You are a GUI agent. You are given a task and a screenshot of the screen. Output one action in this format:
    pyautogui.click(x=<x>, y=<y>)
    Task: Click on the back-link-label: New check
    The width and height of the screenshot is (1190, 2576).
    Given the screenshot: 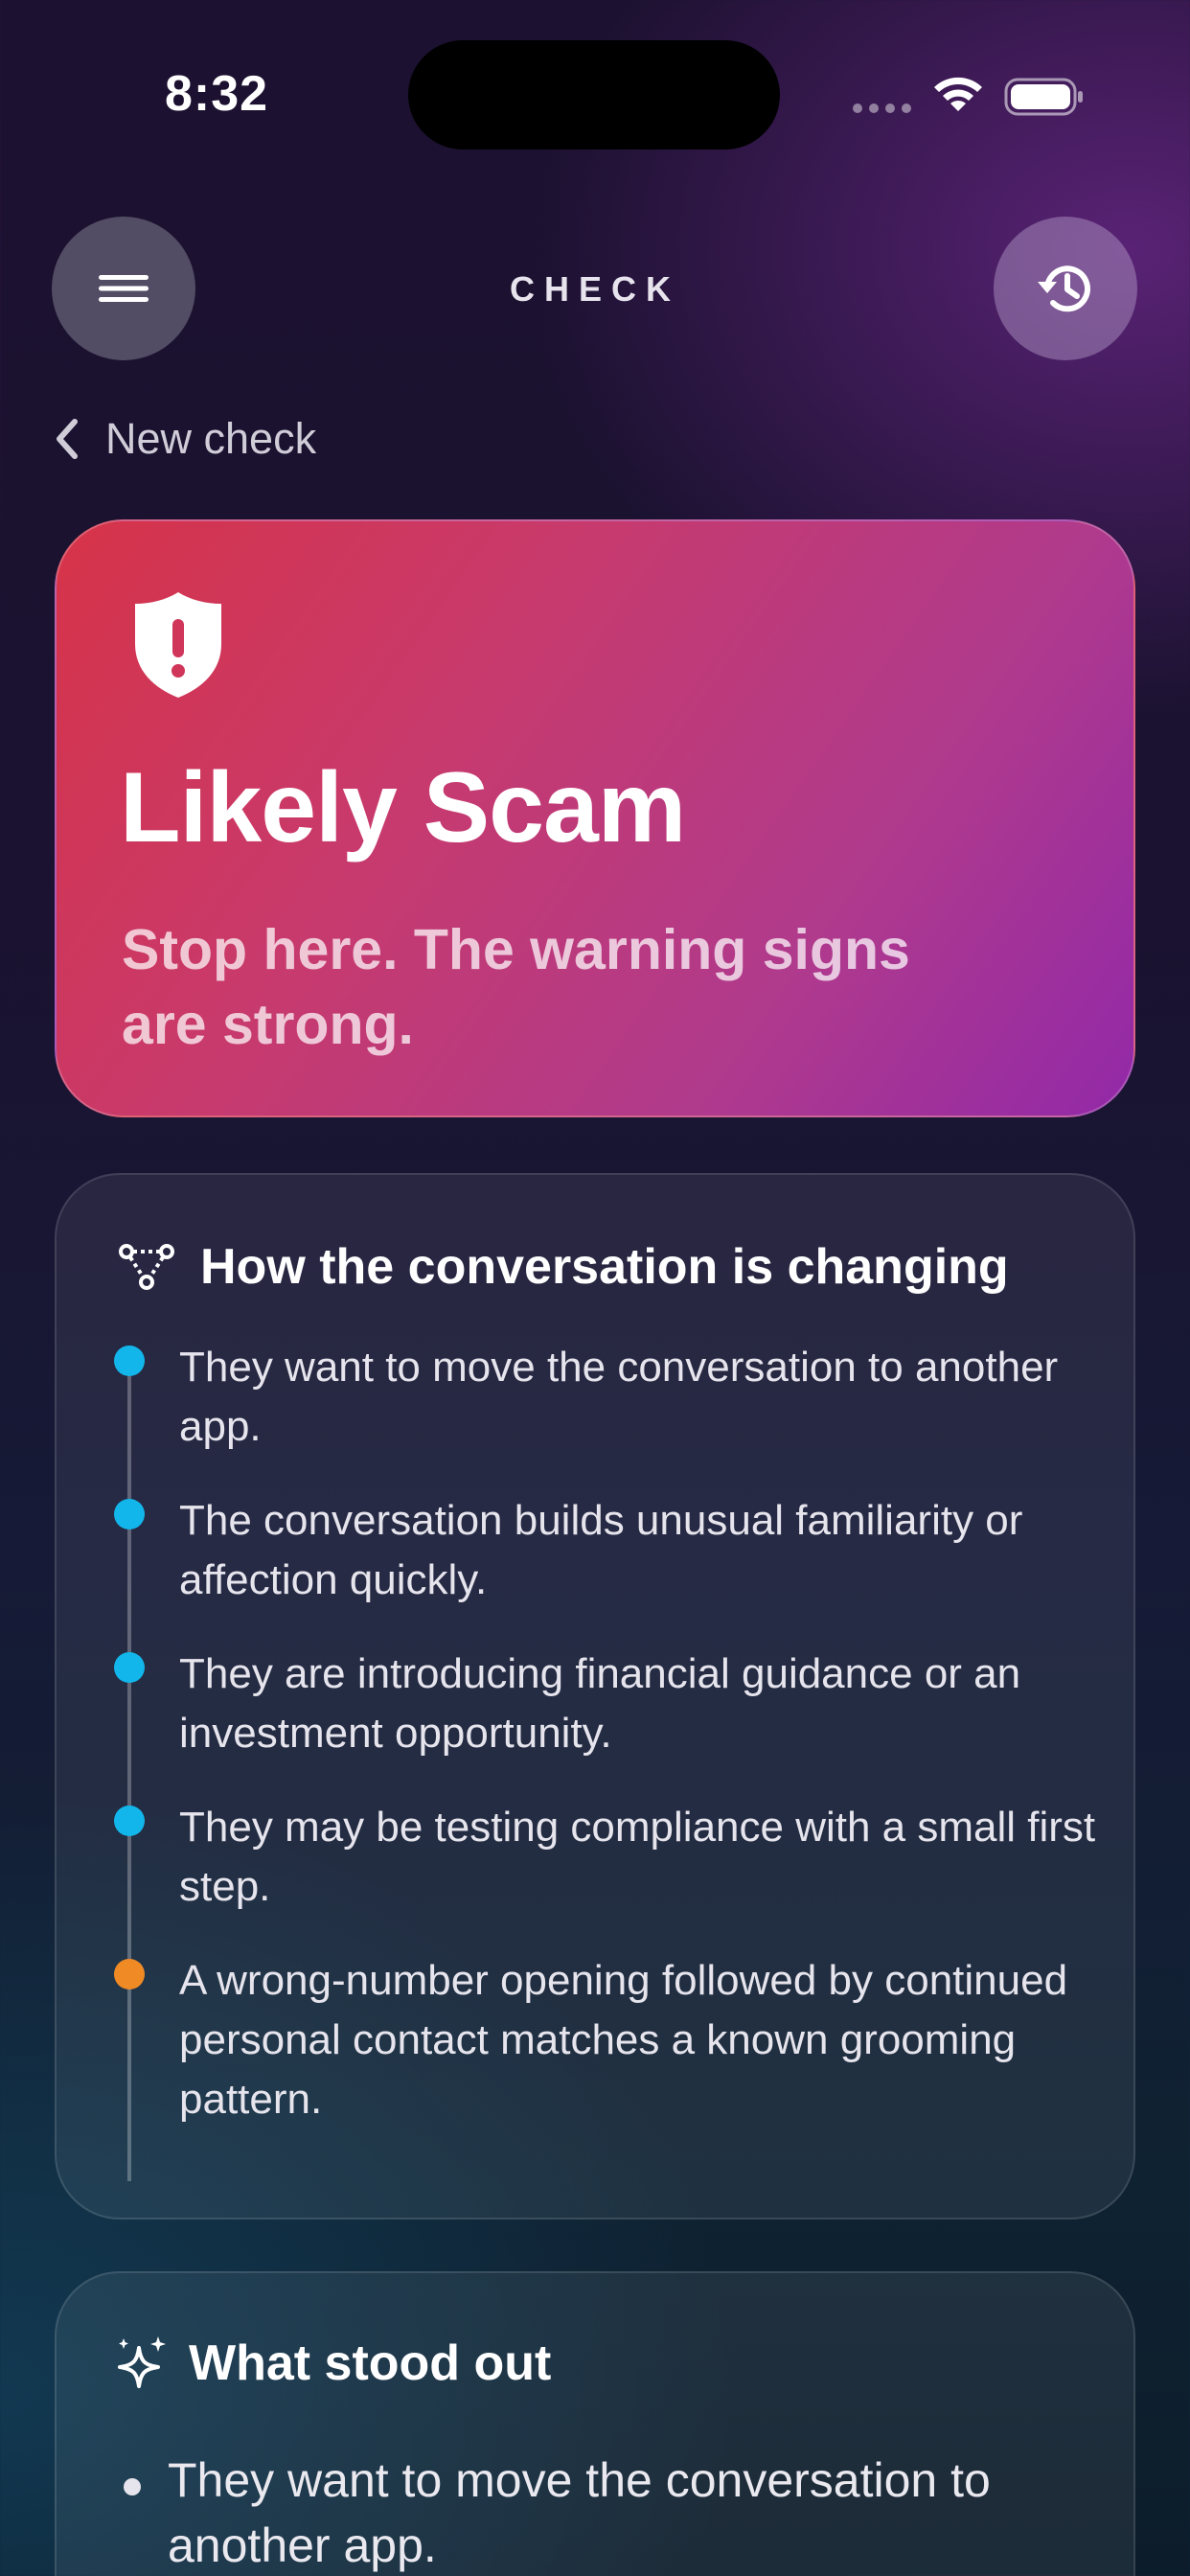 What is the action you would take?
    pyautogui.click(x=211, y=438)
    